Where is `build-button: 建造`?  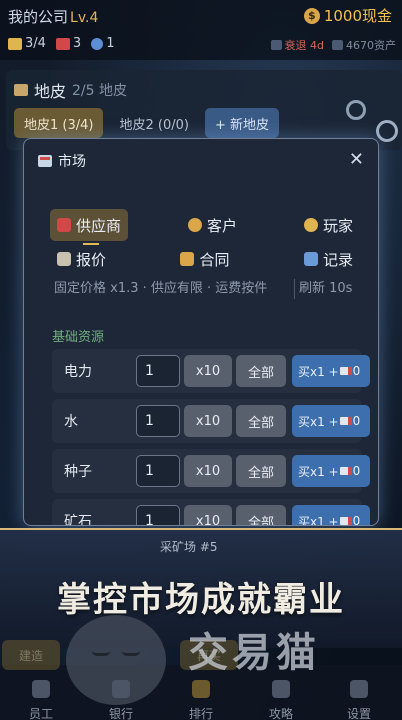 build-button: 建造 is located at coordinates (31, 655).